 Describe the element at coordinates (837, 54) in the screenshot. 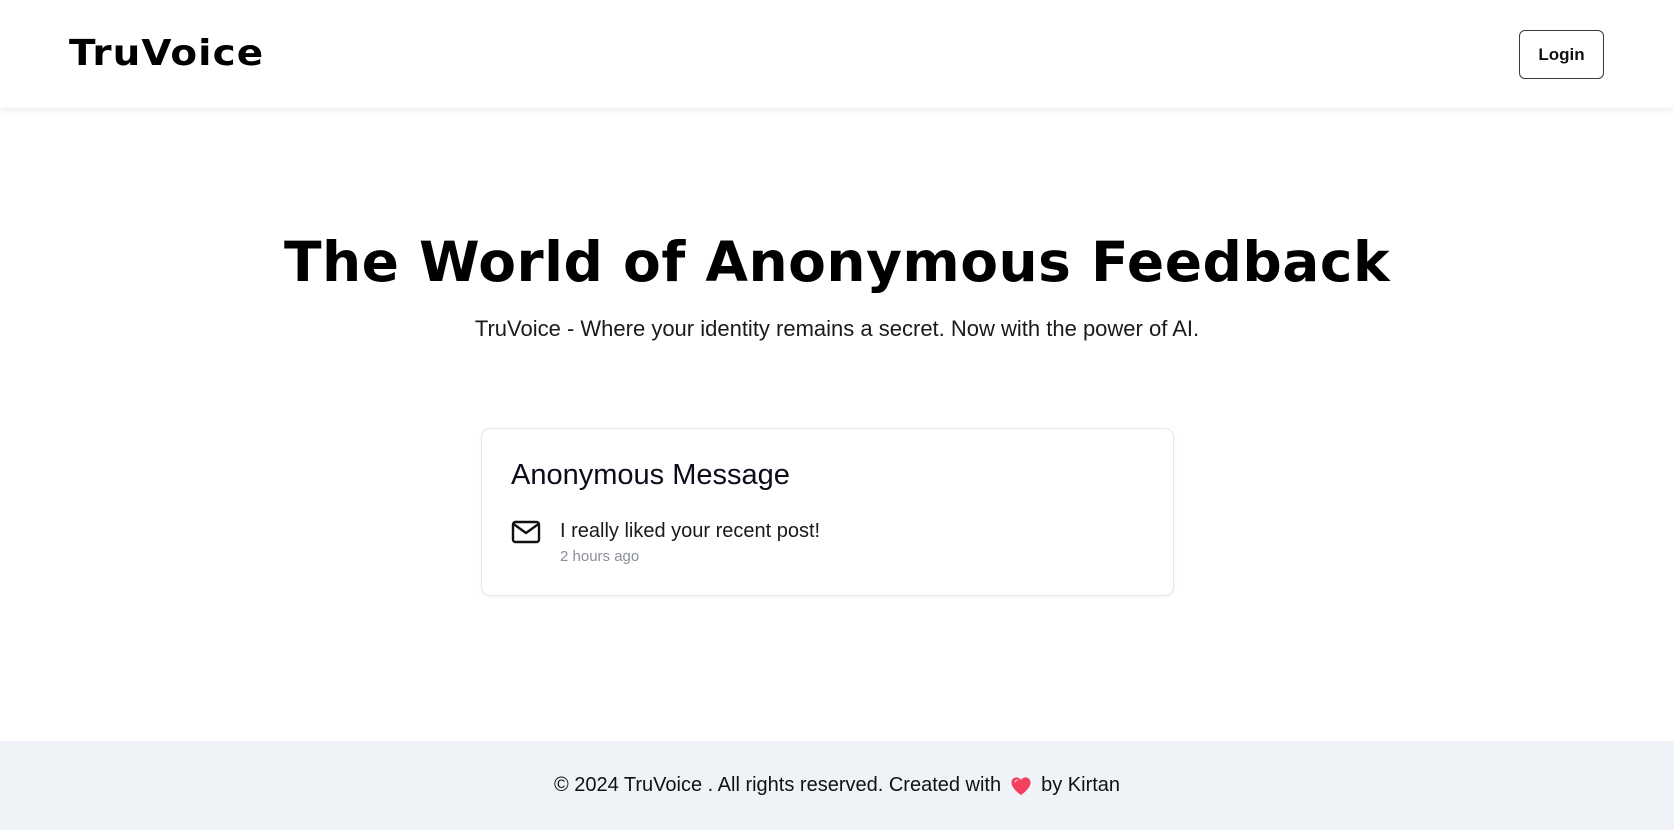

I see `top-navbar: TruVoice Login` at that location.